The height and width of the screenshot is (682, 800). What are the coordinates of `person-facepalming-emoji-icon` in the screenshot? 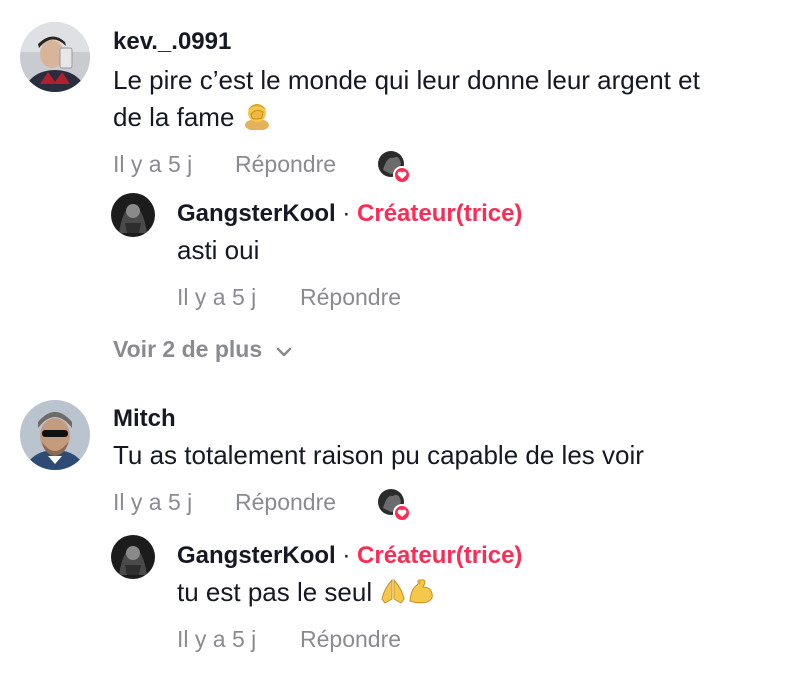 It's located at (257, 120).